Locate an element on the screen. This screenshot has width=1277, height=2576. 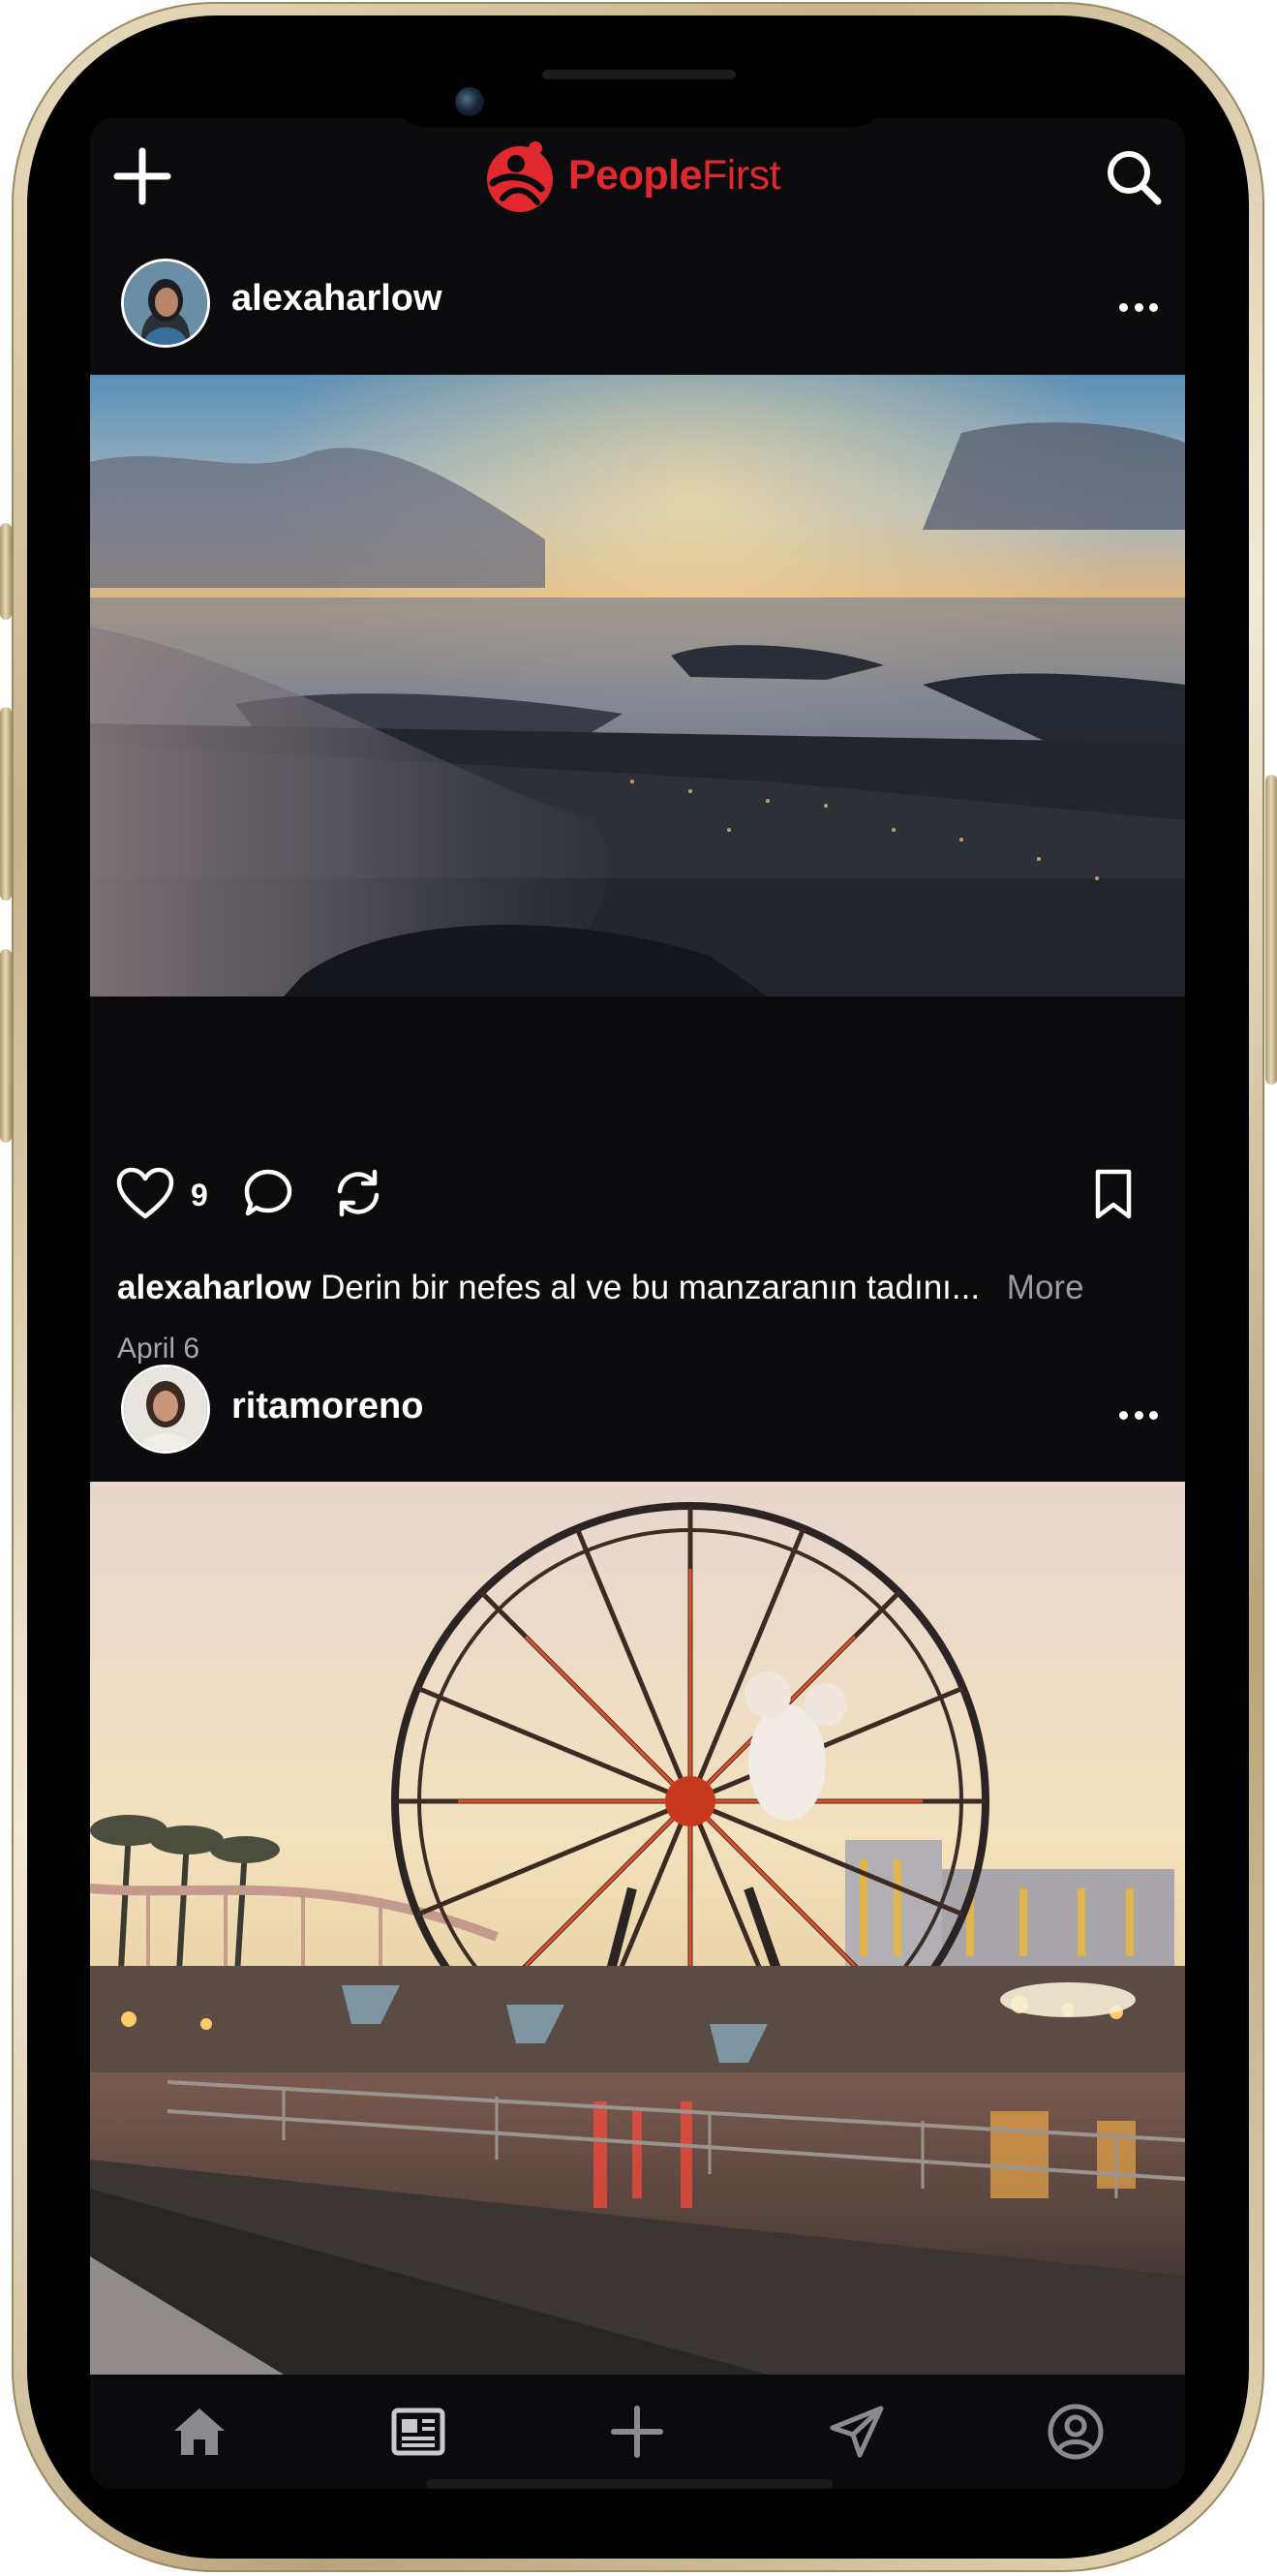
avatar-image-alexaharlow is located at coordinates (165, 303).